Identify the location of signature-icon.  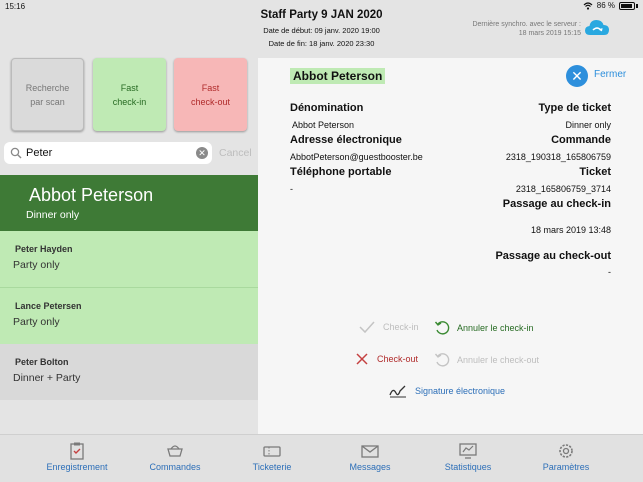
(397, 391).